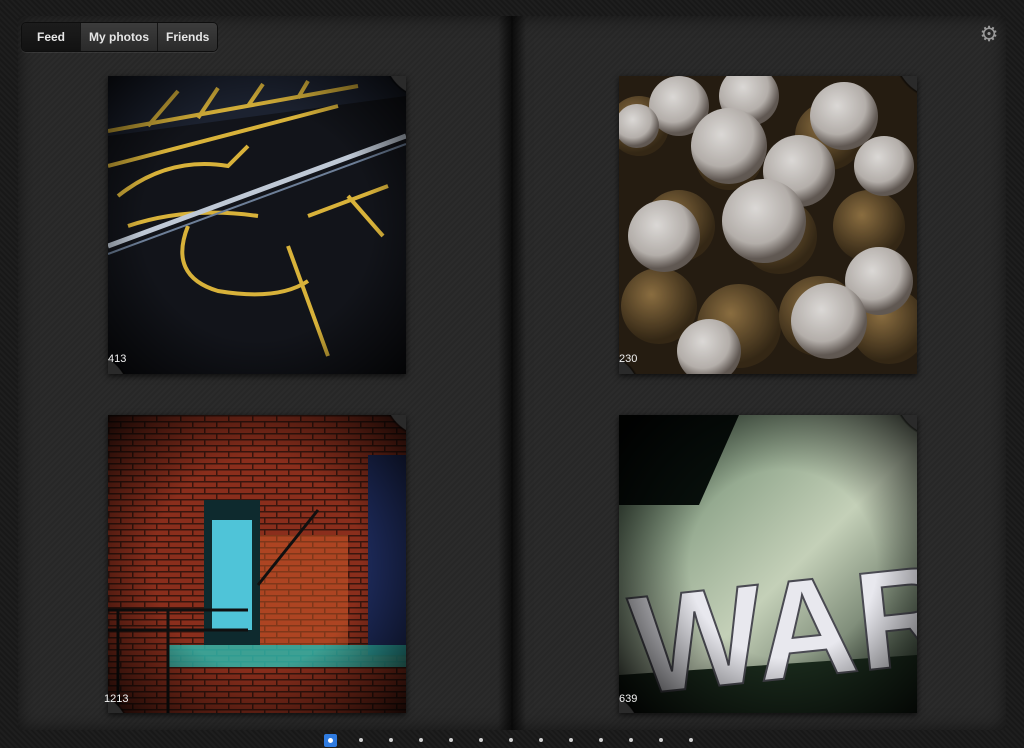  Describe the element at coordinates (628, 699) in the screenshot. I see `like-count: 639` at that location.